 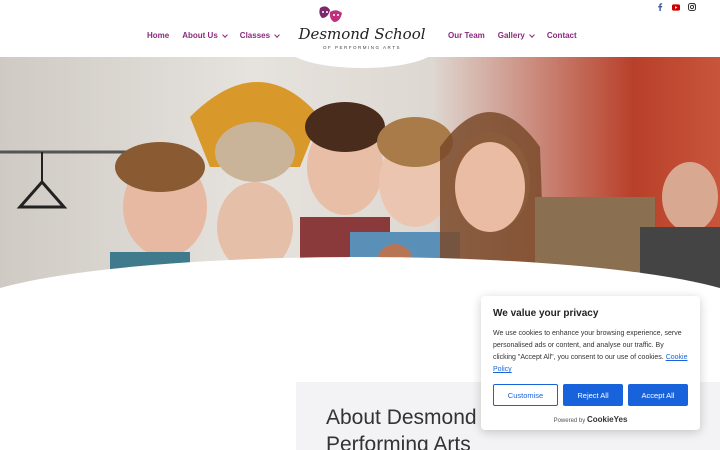 I want to click on instagram-icon, so click(x=692, y=7).